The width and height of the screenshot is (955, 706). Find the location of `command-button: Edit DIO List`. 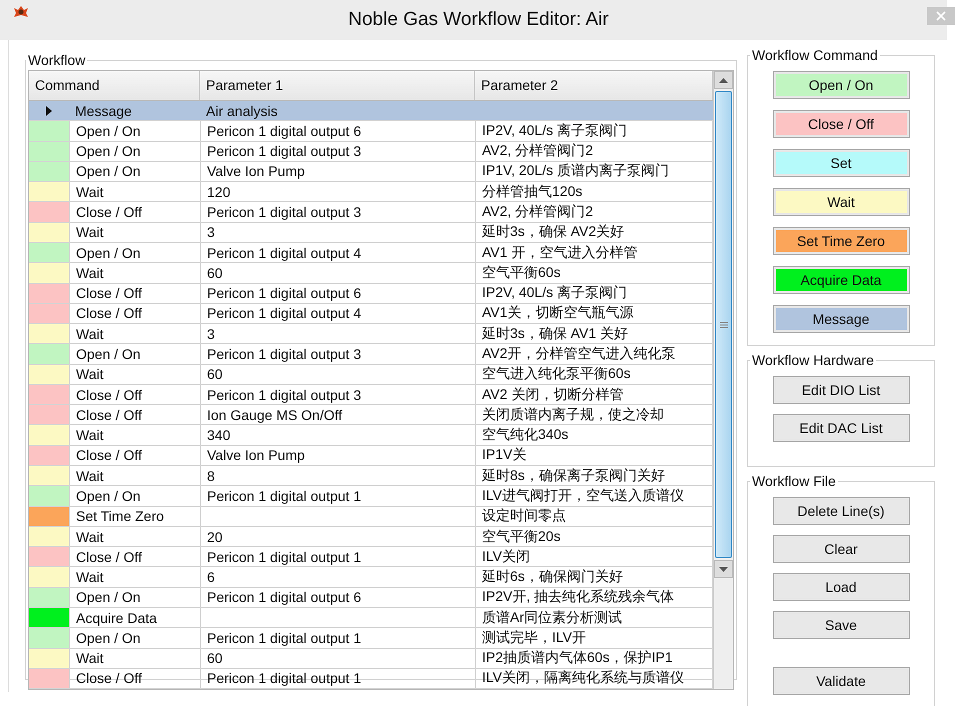

command-button: Edit DIO List is located at coordinates (841, 390).